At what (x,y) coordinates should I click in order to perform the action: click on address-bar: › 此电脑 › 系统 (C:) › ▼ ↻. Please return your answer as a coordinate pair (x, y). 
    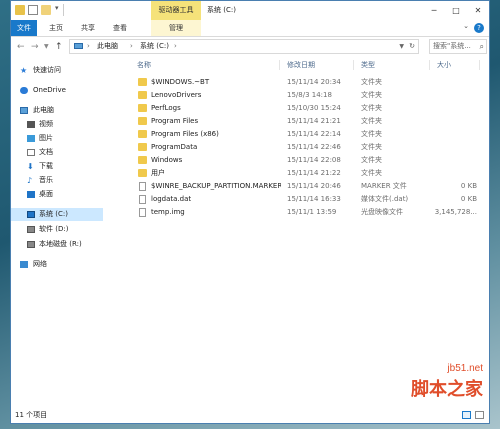
    Looking at the image, I should click on (244, 46).